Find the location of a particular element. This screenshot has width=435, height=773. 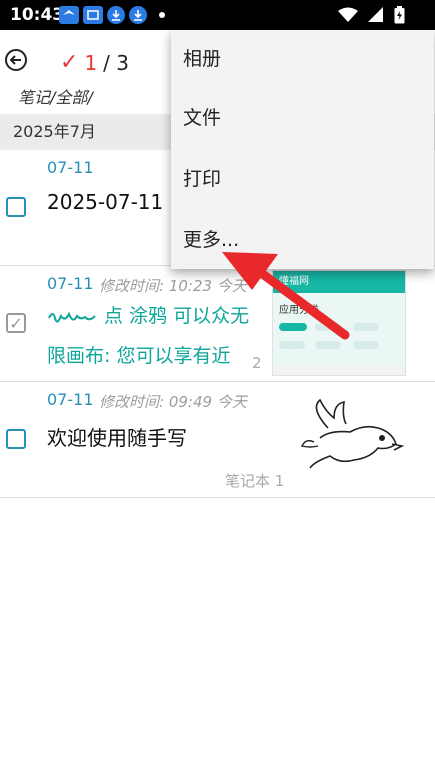

notification-icons is located at coordinates (112, 15).